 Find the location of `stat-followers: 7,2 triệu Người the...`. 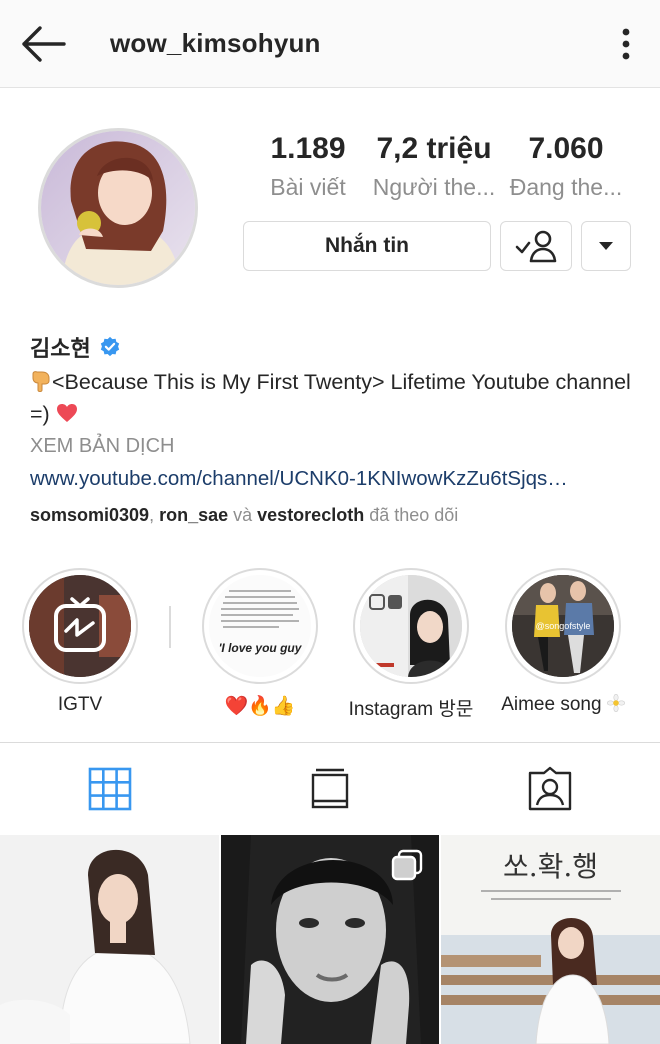

stat-followers: 7,2 triệu Người the... is located at coordinates (434, 166).